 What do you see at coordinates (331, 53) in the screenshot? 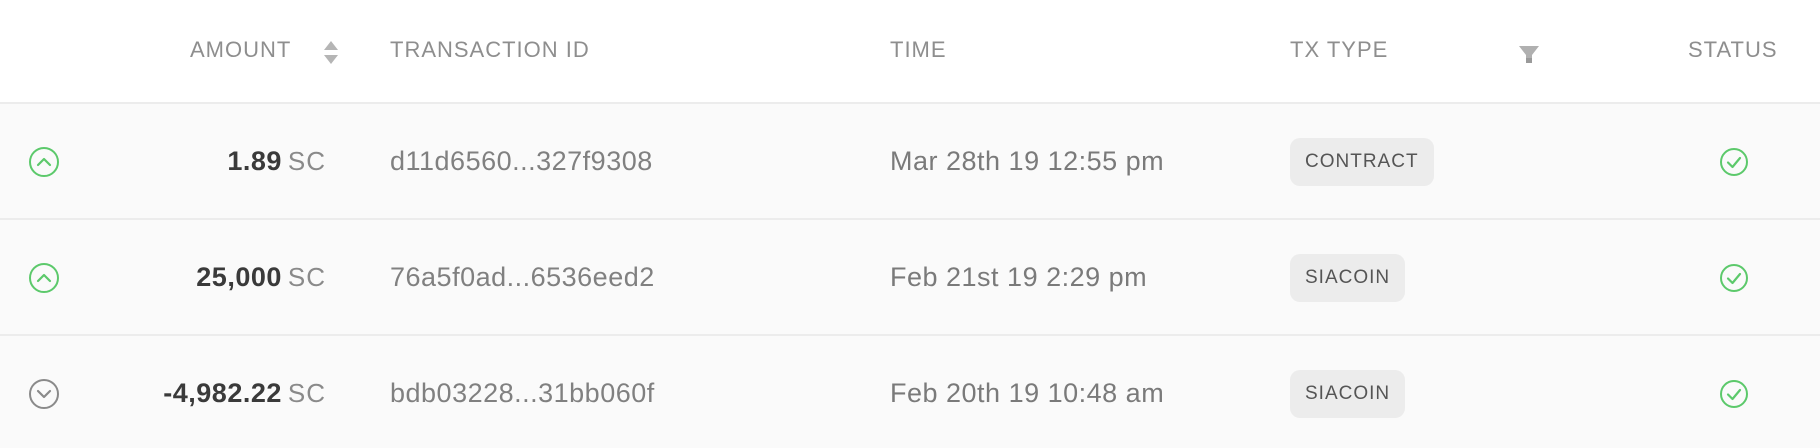
I see `sort-icon` at bounding box center [331, 53].